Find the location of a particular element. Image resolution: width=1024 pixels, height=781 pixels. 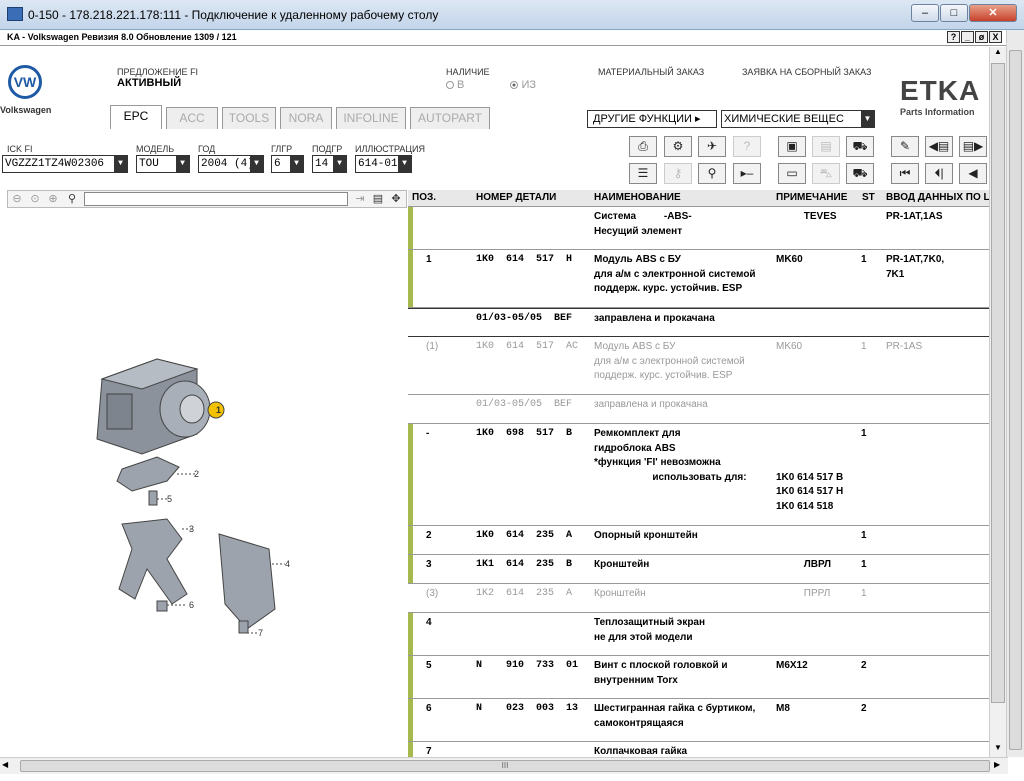

maximize-button: □ is located at coordinates (954, 13).